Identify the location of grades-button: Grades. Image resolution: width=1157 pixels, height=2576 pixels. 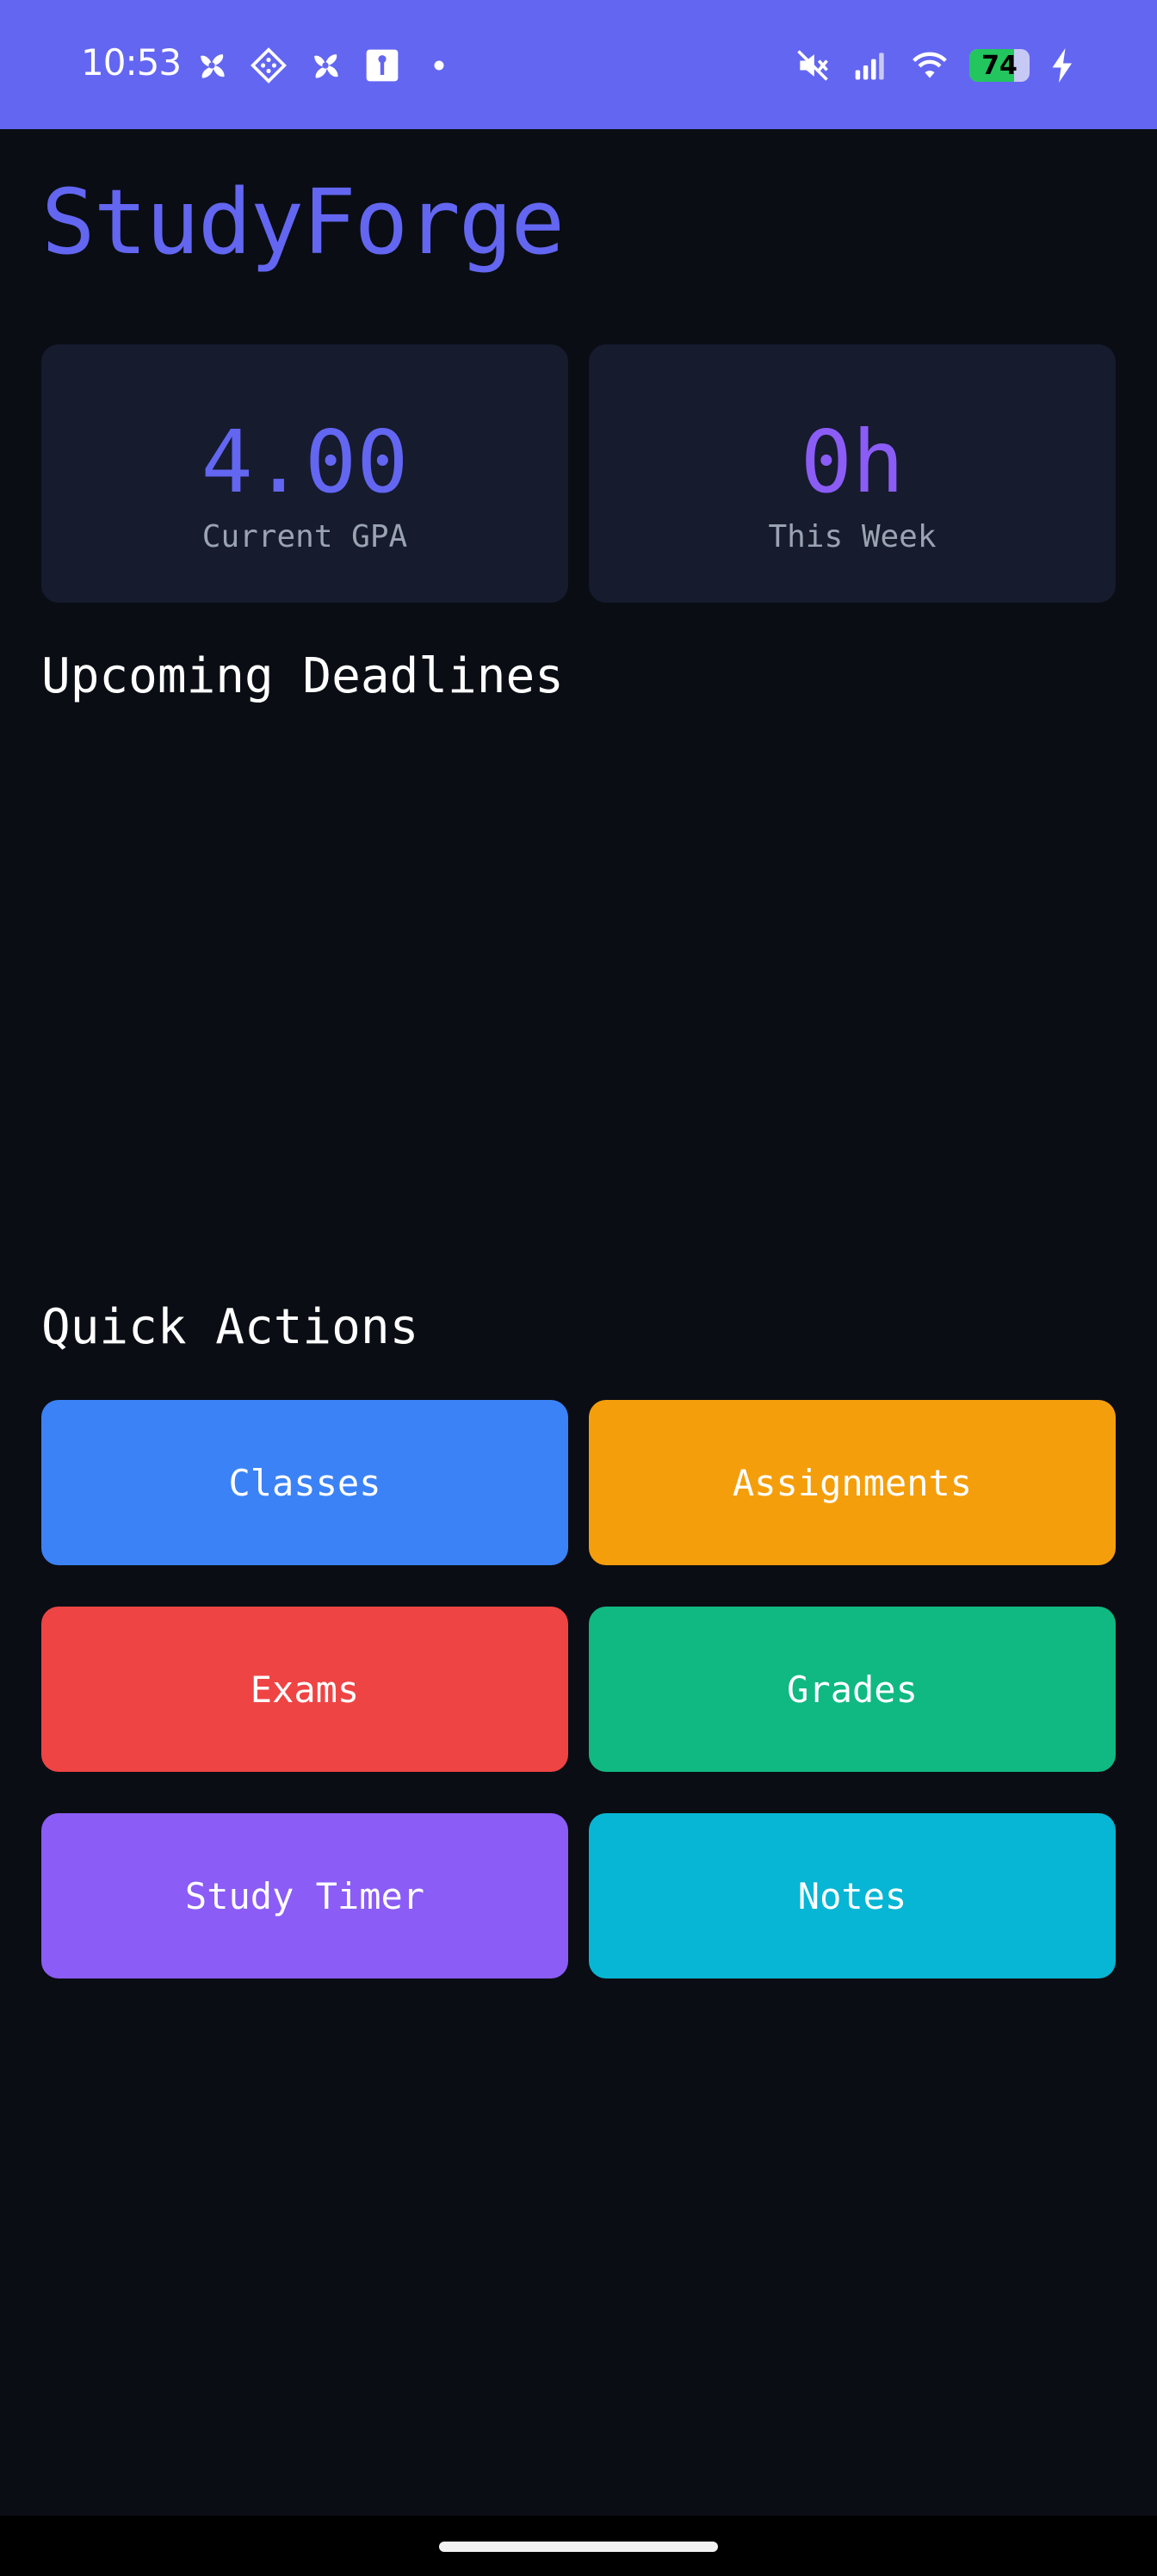
(852, 1690).